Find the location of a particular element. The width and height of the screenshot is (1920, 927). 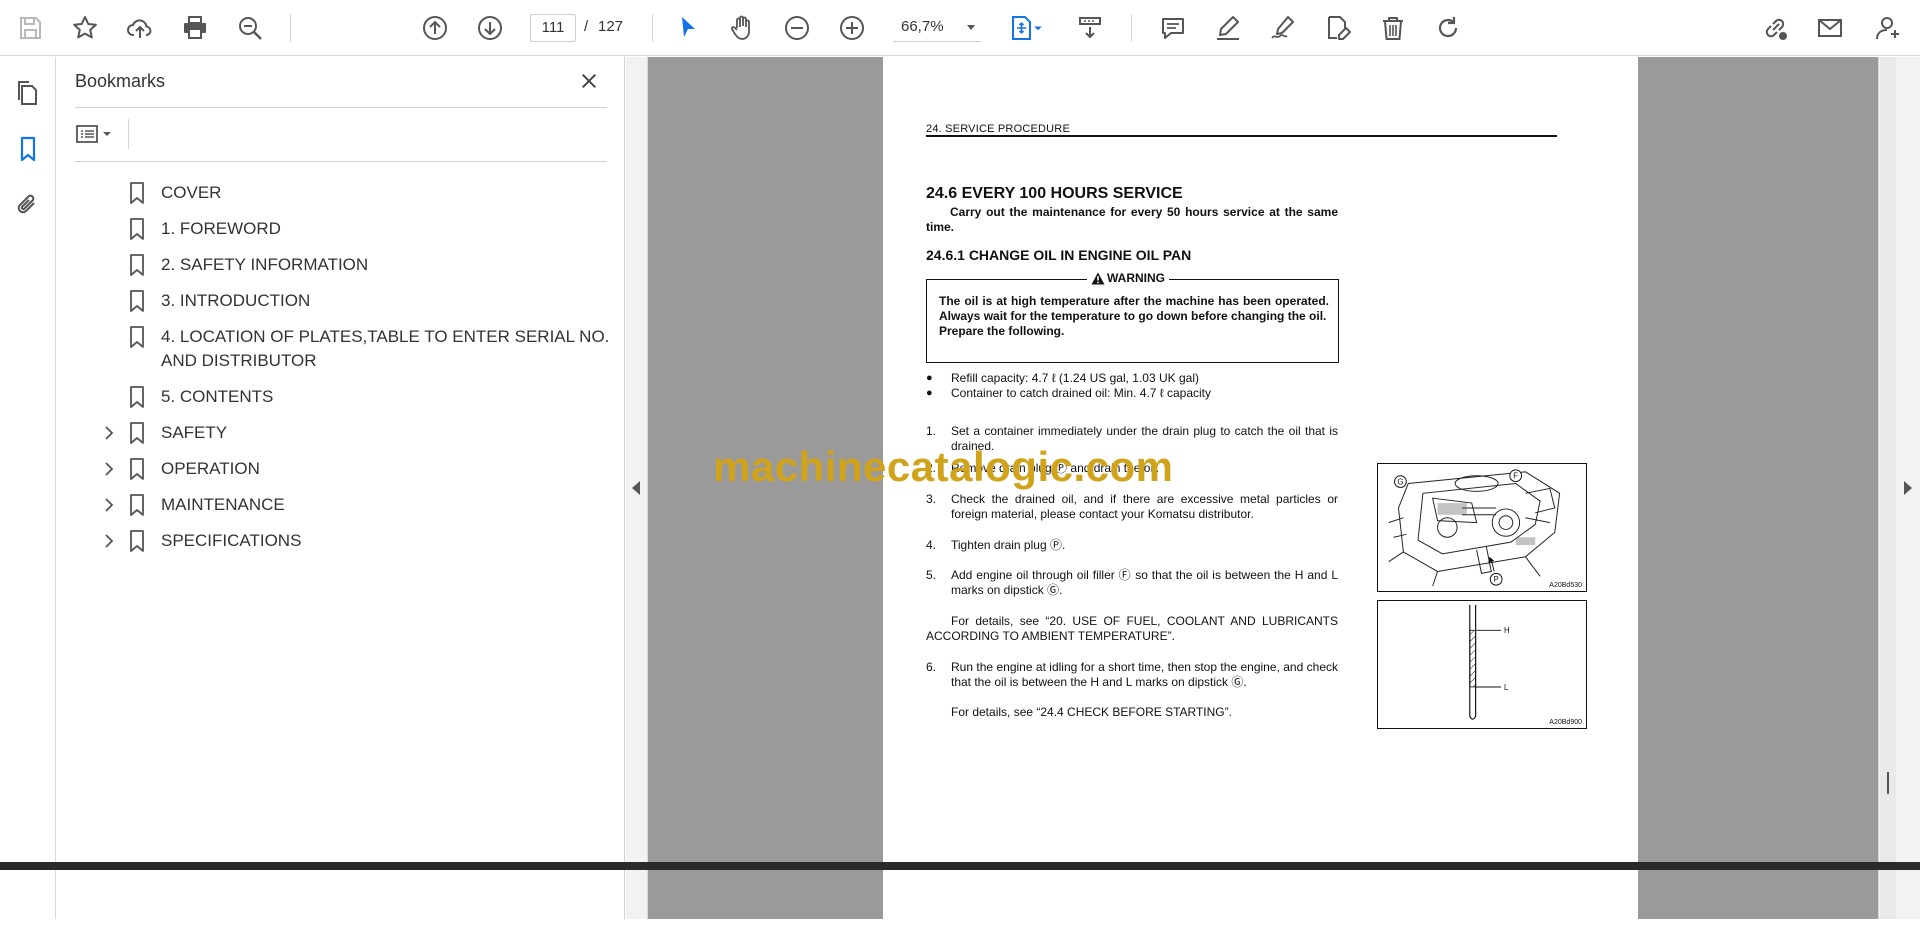

watermark: machinecatalogic.com is located at coordinates (943, 466).